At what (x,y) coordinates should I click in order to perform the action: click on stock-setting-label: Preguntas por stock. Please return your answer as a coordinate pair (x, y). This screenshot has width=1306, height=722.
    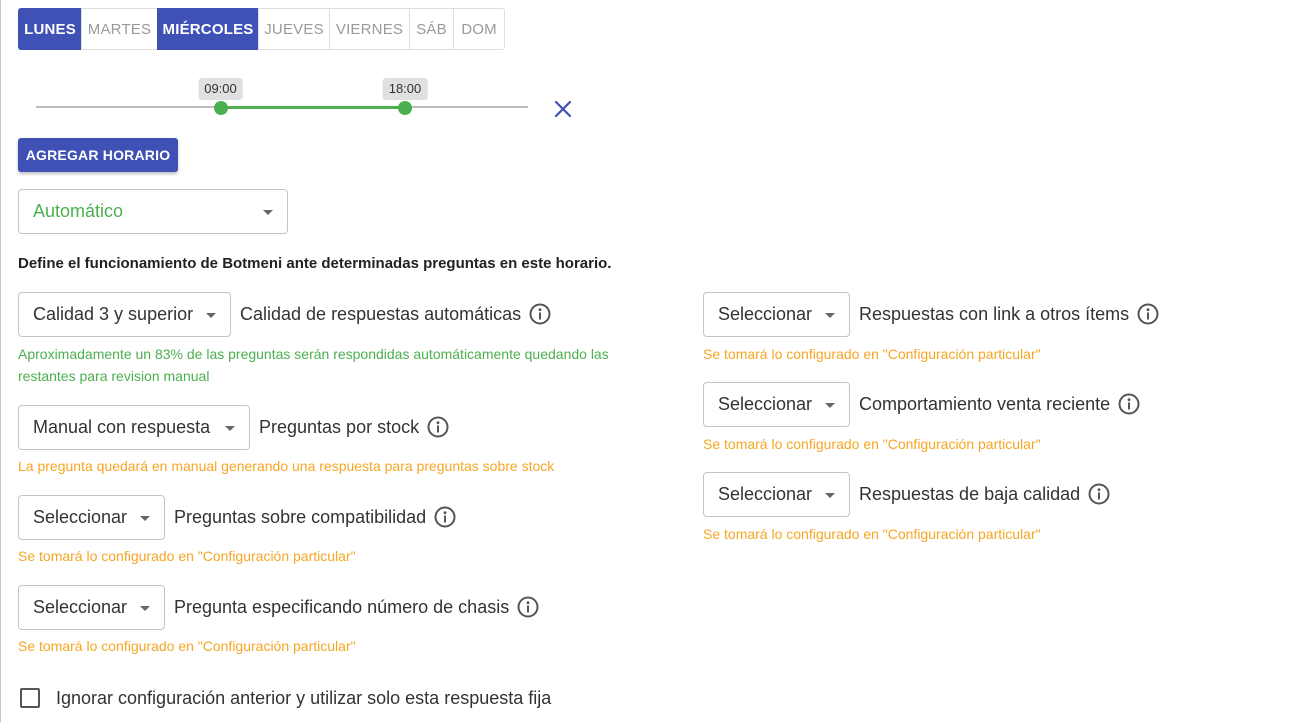
    Looking at the image, I should click on (354, 427).